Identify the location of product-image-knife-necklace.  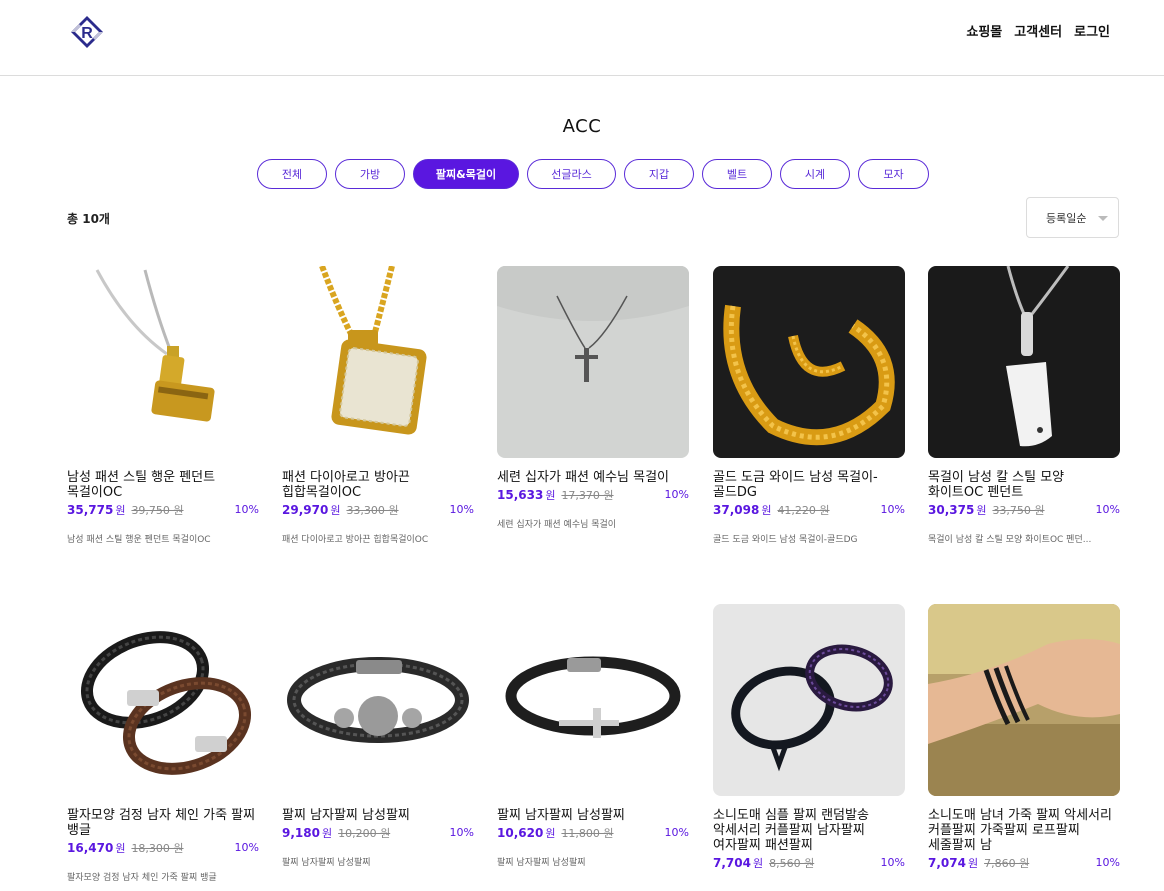
(1024, 362).